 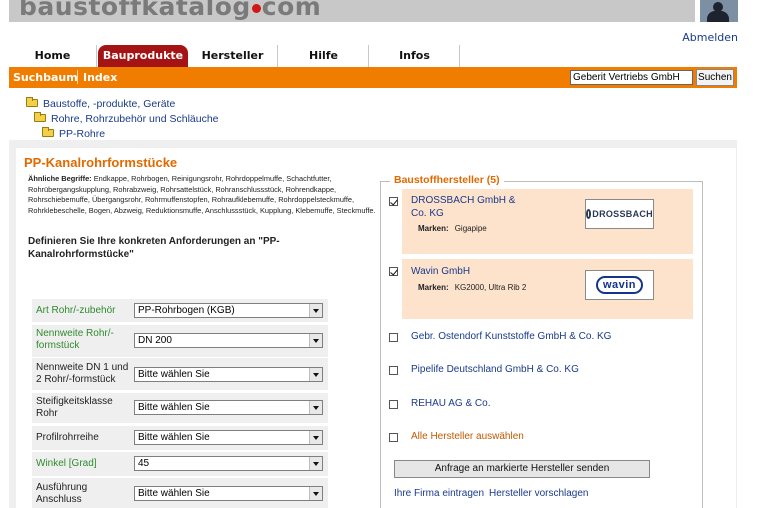 I want to click on manufacturer-link-wavin: Wavin GmbH, so click(x=440, y=271).